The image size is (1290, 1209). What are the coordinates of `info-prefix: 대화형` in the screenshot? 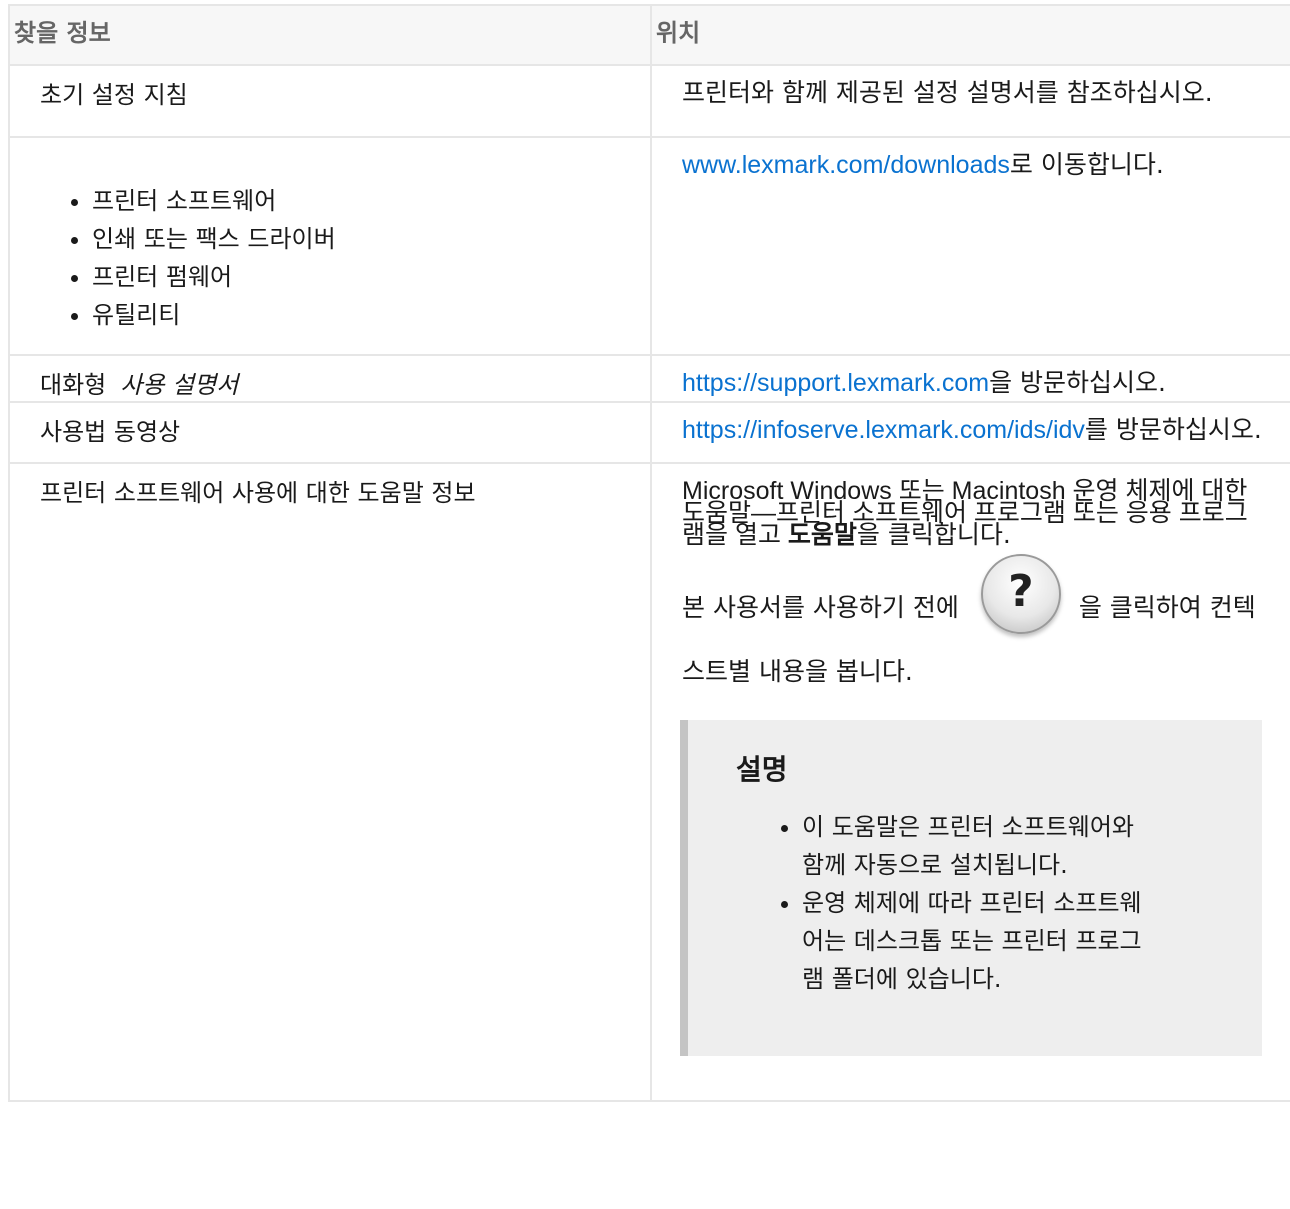 It's located at (73, 385).